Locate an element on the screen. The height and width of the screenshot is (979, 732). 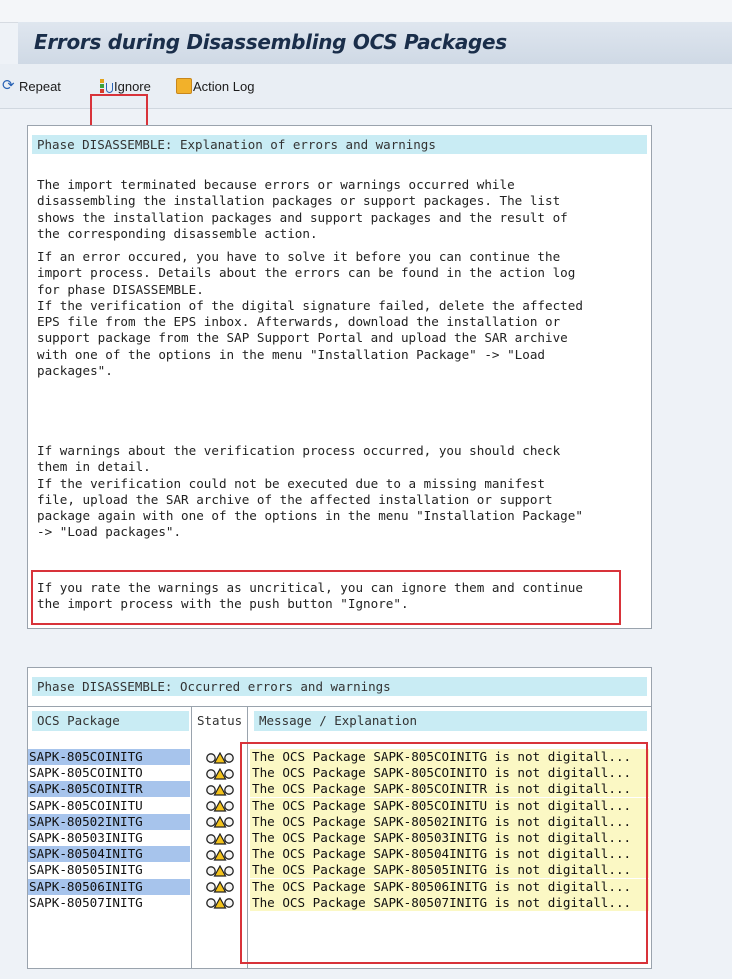
ignore-note-highlight-box is located at coordinates (326, 597).